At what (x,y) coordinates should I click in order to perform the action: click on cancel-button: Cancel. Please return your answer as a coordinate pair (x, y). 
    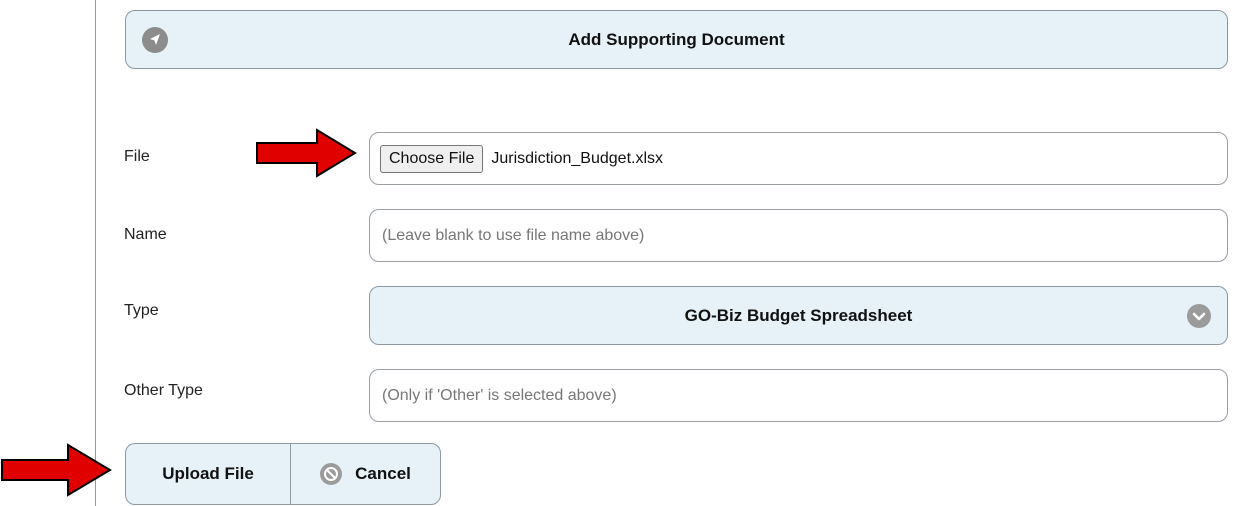
    Looking at the image, I should click on (365, 474).